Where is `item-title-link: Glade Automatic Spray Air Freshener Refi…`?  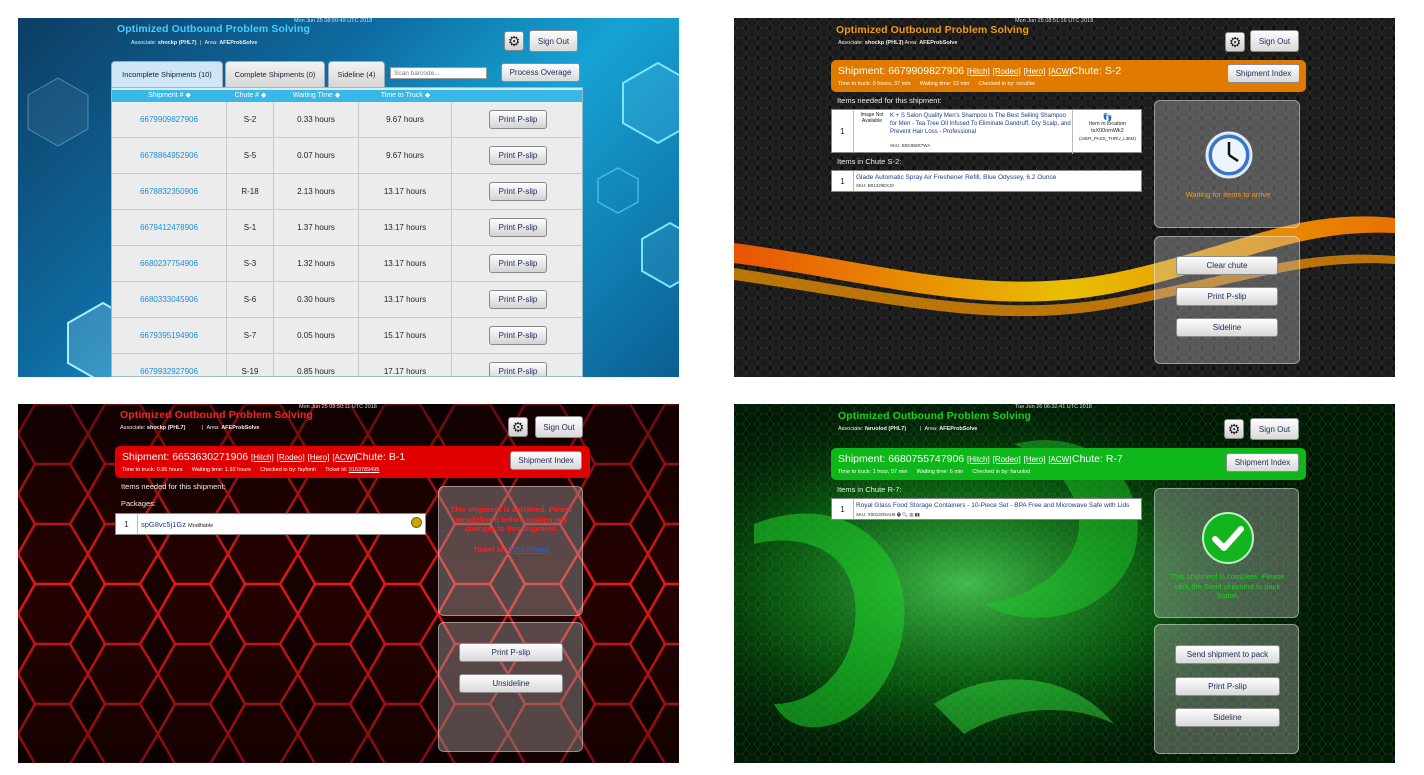
item-title-link: Glade Automatic Spray Air Freshener Refi… is located at coordinates (956, 177).